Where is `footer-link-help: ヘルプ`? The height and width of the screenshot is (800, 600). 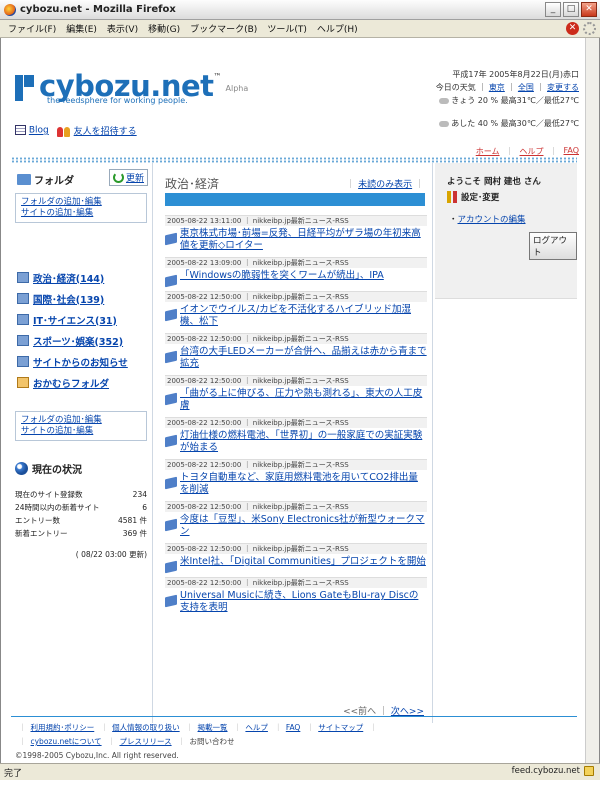
footer-link-help: ヘルプ is located at coordinates (256, 727).